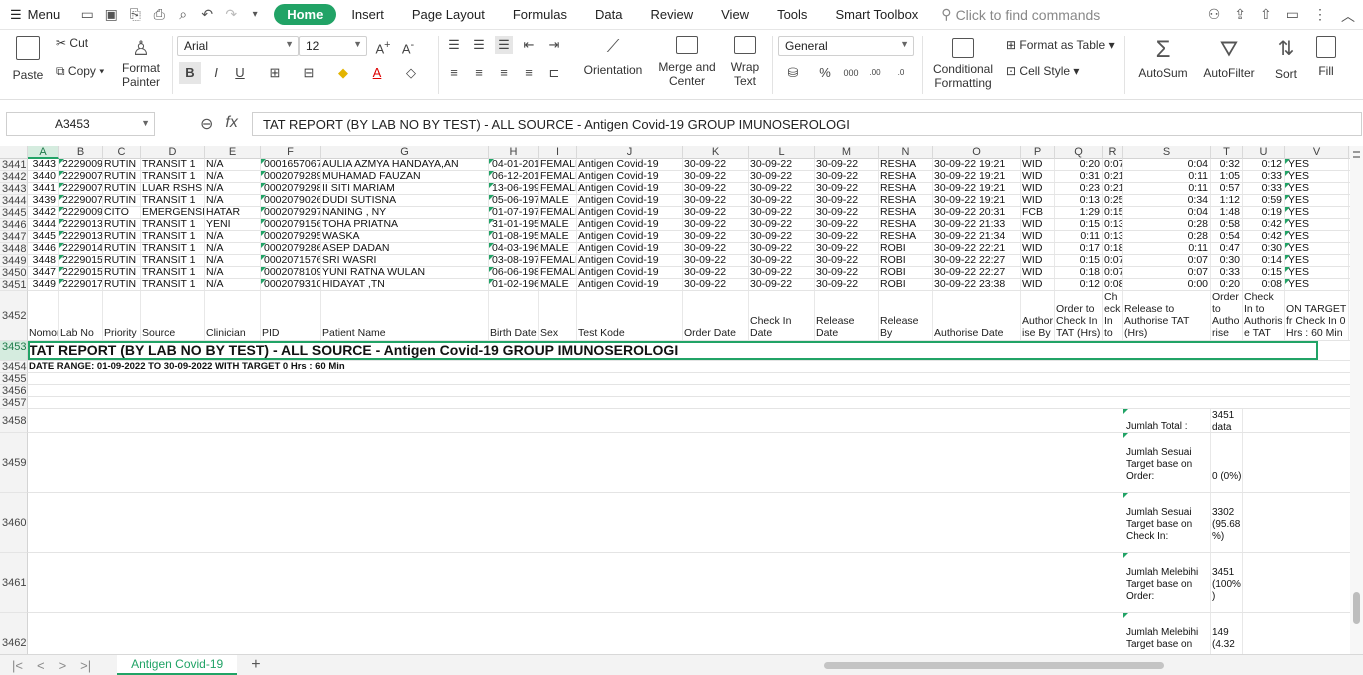 The height and width of the screenshot is (675, 1363). What do you see at coordinates (735, 14) in the screenshot?
I see `tab-view: View` at bounding box center [735, 14].